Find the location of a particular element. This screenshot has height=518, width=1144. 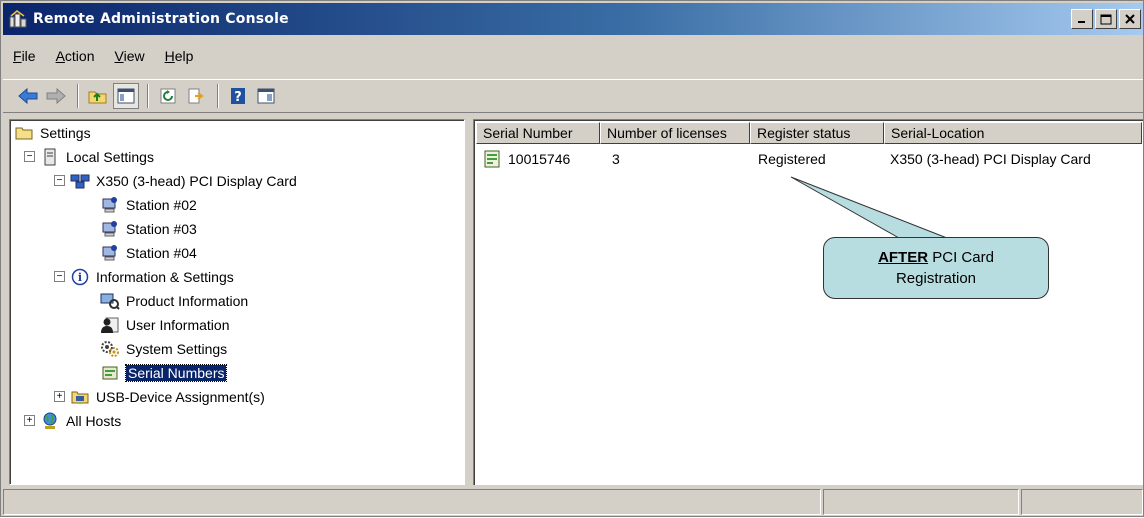

serial-entry-icon is located at coordinates (492, 159).